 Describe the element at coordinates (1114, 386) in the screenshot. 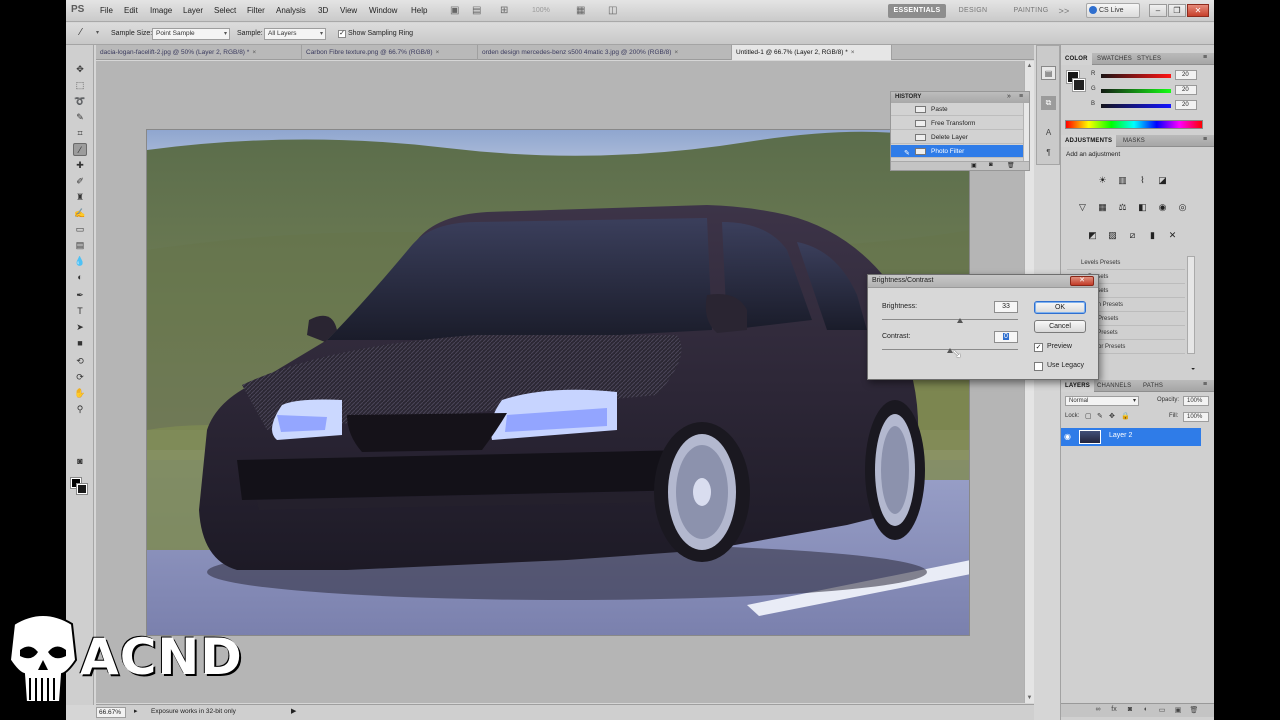

I see `tab-channels: CHANNELS` at that location.